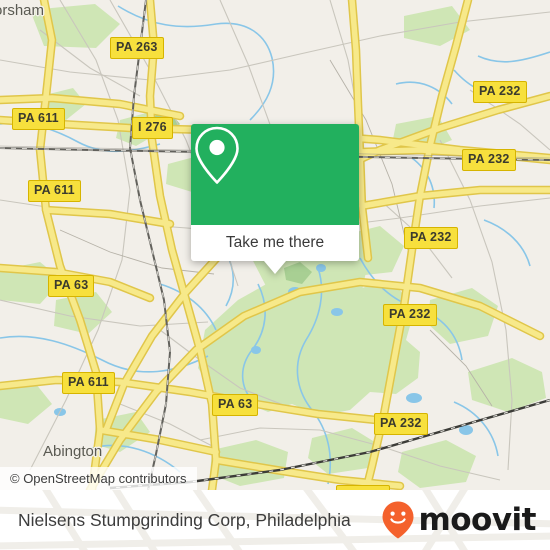 The width and height of the screenshot is (550, 550). What do you see at coordinates (98, 478) in the screenshot?
I see `osm-attribution: © OpenStreetMap contributors` at bounding box center [98, 478].